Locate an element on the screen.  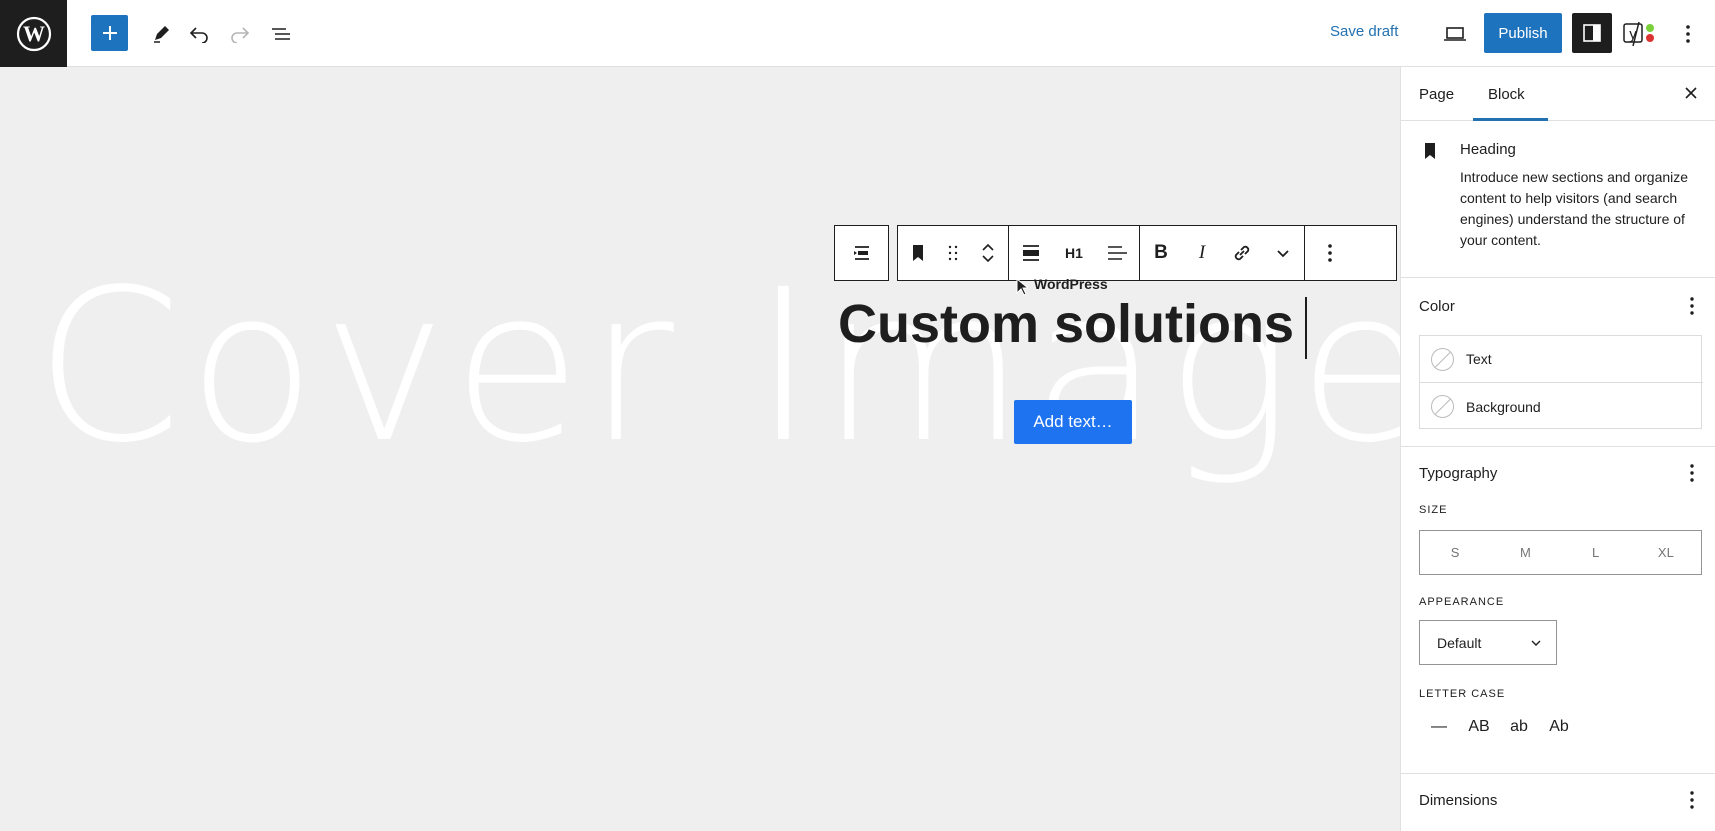
tab-page: Page is located at coordinates (1436, 94).